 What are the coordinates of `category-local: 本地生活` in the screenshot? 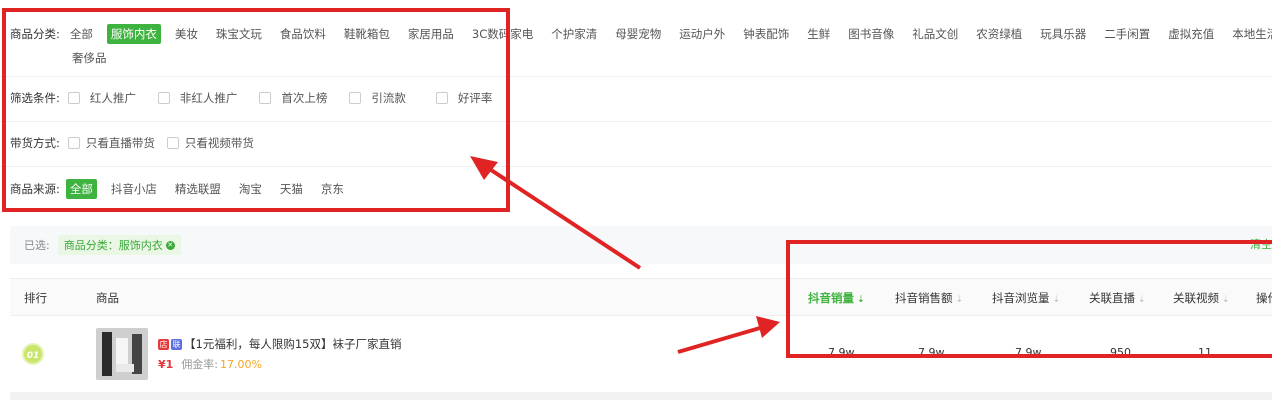 It's located at (1250, 34).